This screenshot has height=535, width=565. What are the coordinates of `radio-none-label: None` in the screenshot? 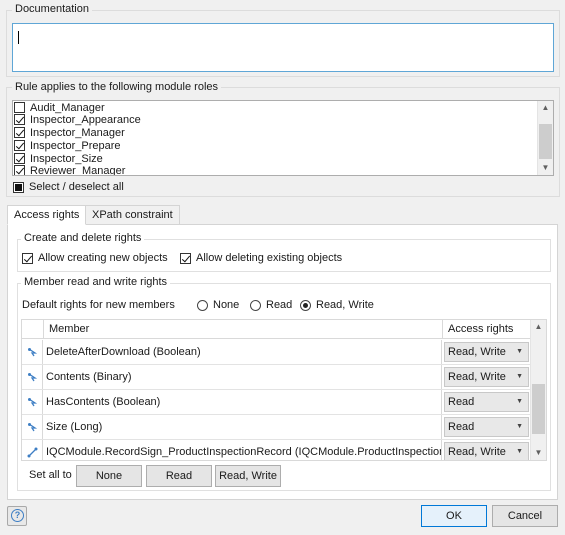 It's located at (226, 305).